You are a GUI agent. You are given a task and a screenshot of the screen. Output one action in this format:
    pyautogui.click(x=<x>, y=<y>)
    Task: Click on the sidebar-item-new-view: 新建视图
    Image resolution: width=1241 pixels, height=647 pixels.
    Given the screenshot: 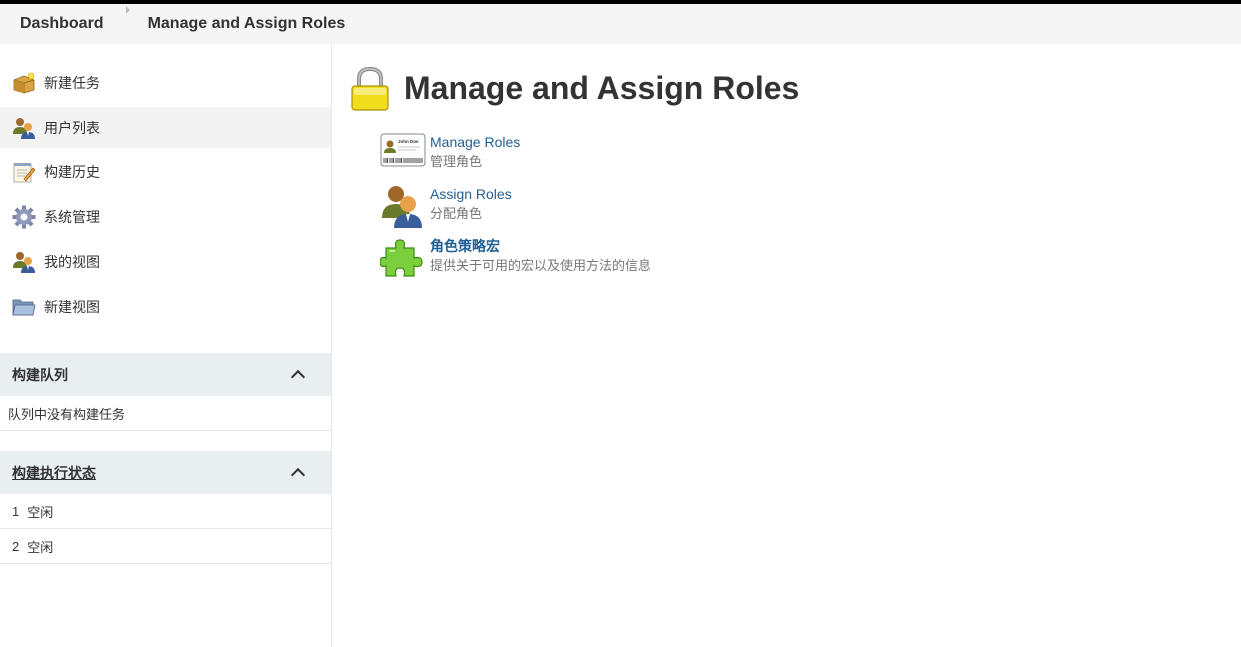 What is the action you would take?
    pyautogui.click(x=165, y=306)
    